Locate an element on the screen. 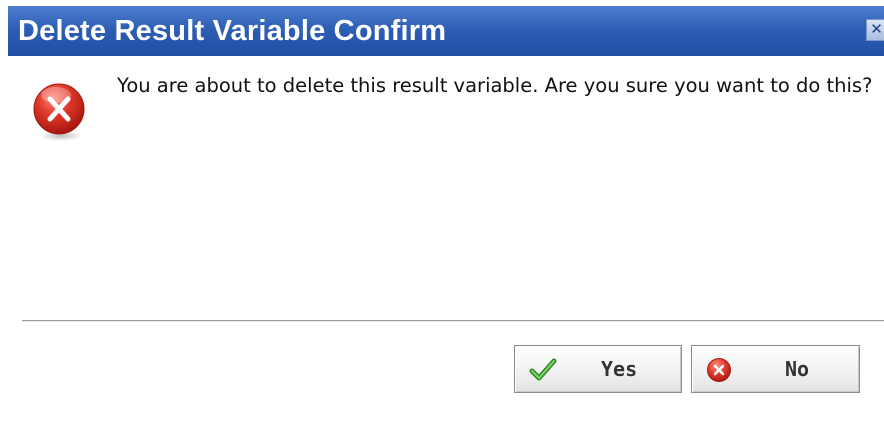 The height and width of the screenshot is (425, 884). cancel-x-icon is located at coordinates (720, 370).